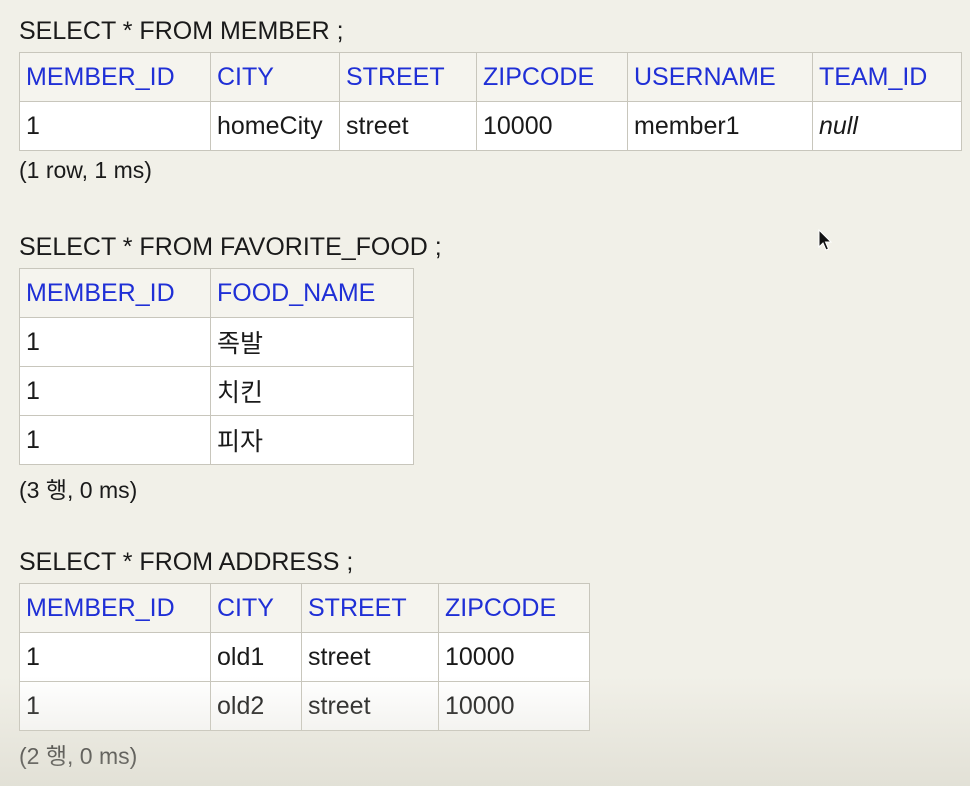  I want to click on mouse-pointer-icon, so click(825, 240).